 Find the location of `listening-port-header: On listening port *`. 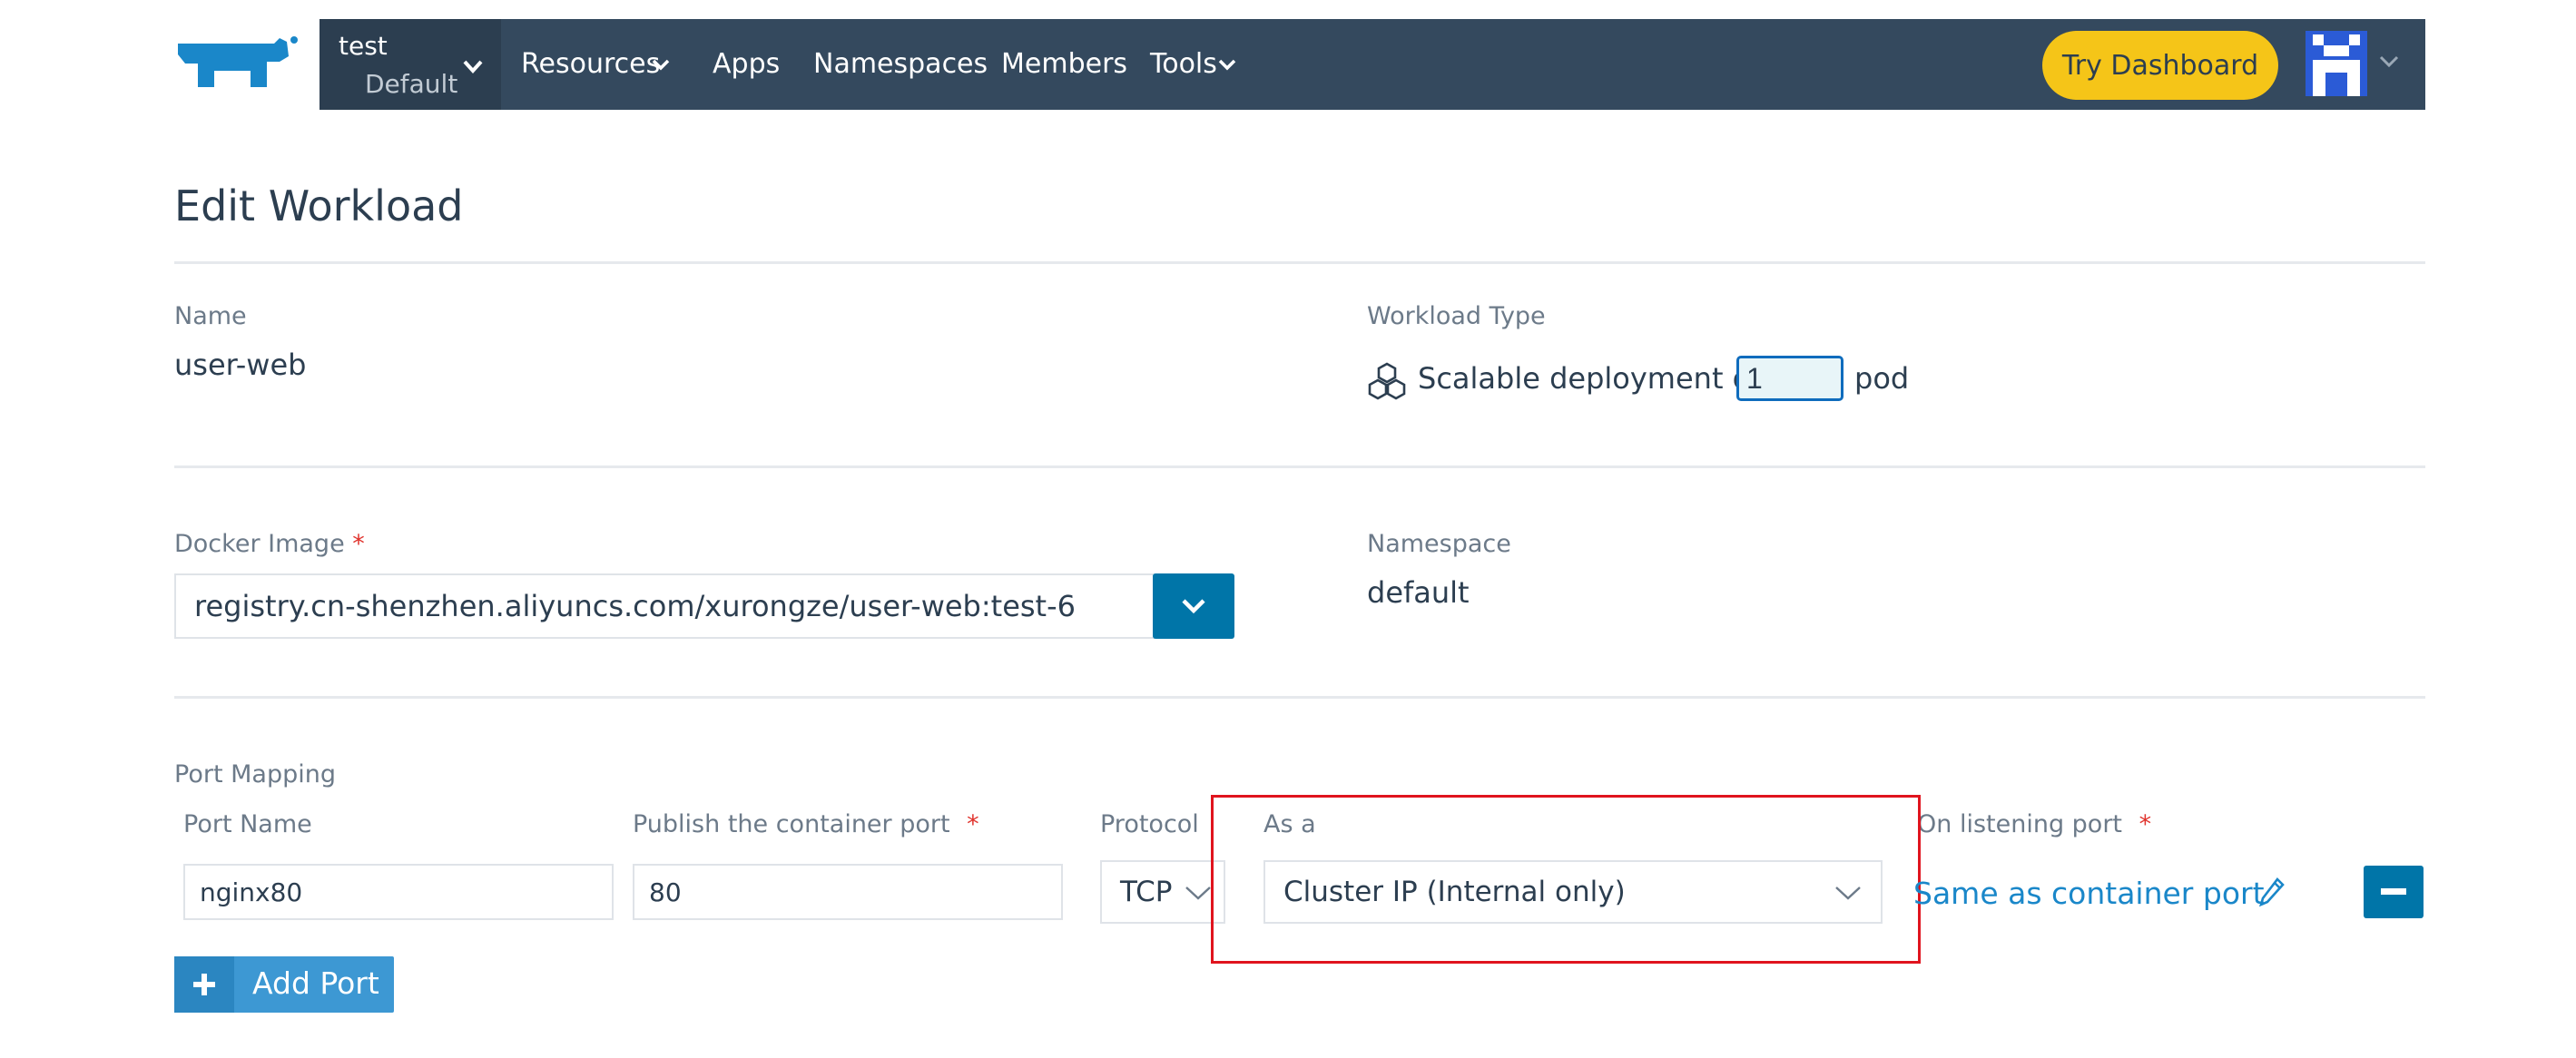

listening-port-header: On listening port * is located at coordinates (2034, 824).